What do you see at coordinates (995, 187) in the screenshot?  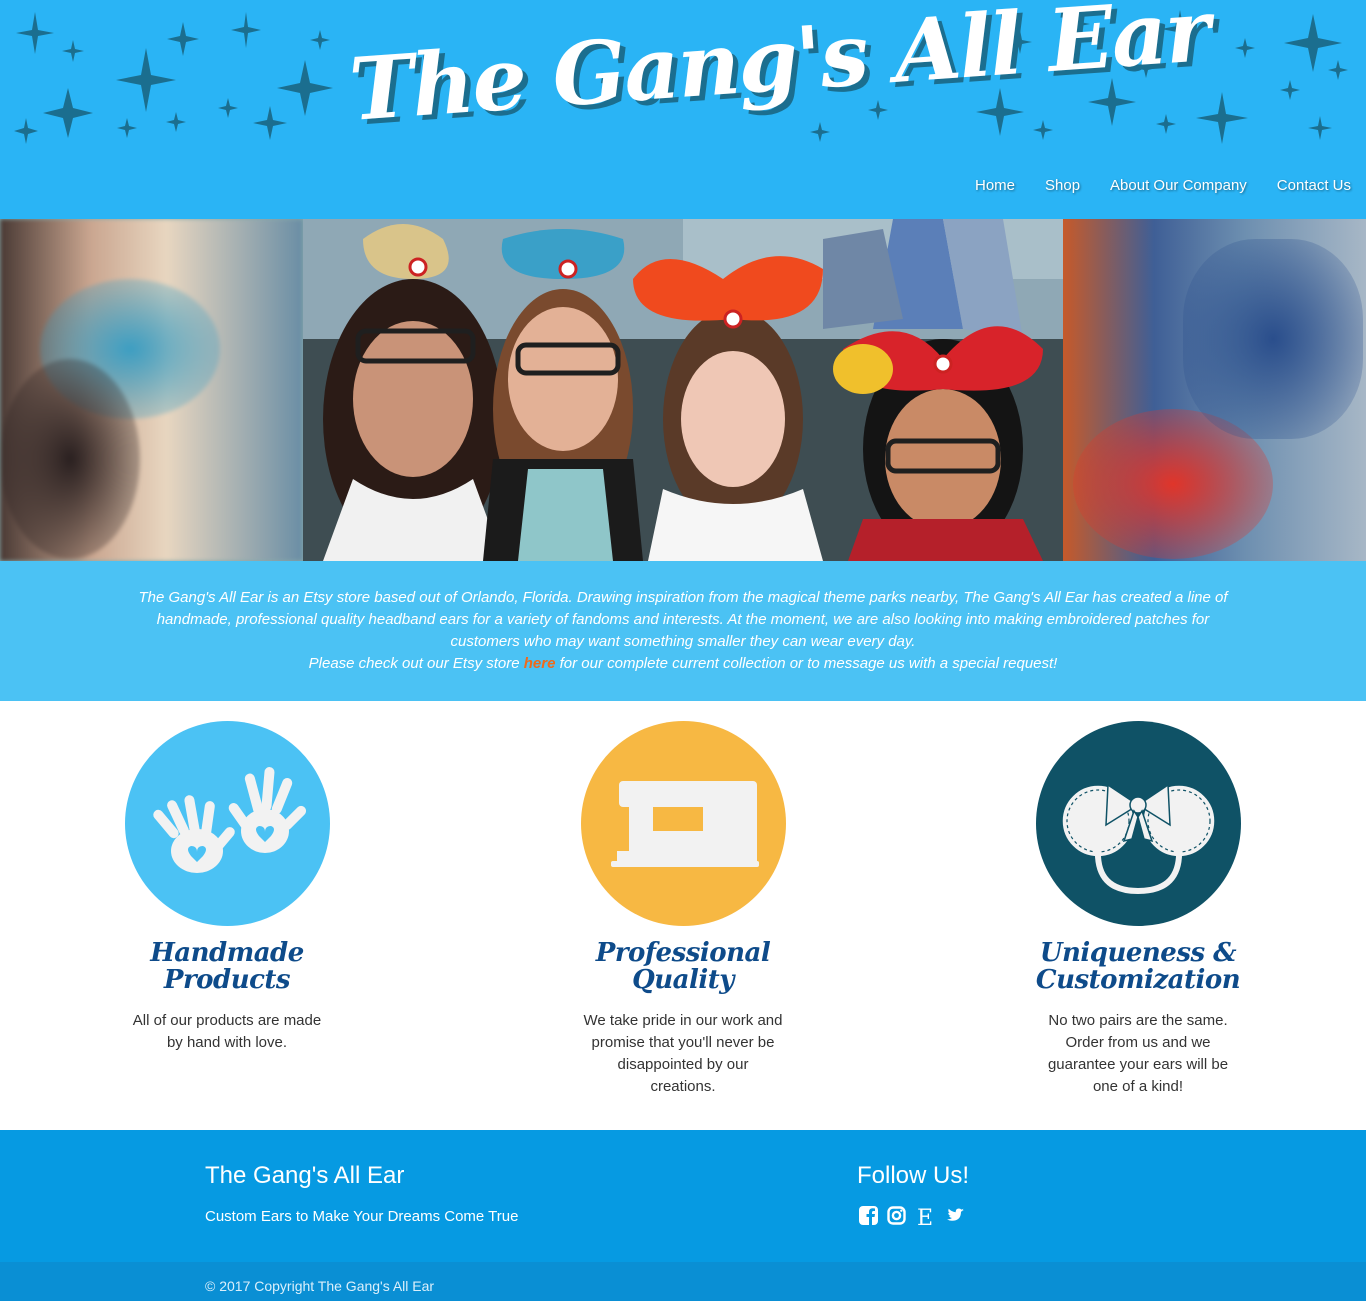 I see `nav-home: Home` at bounding box center [995, 187].